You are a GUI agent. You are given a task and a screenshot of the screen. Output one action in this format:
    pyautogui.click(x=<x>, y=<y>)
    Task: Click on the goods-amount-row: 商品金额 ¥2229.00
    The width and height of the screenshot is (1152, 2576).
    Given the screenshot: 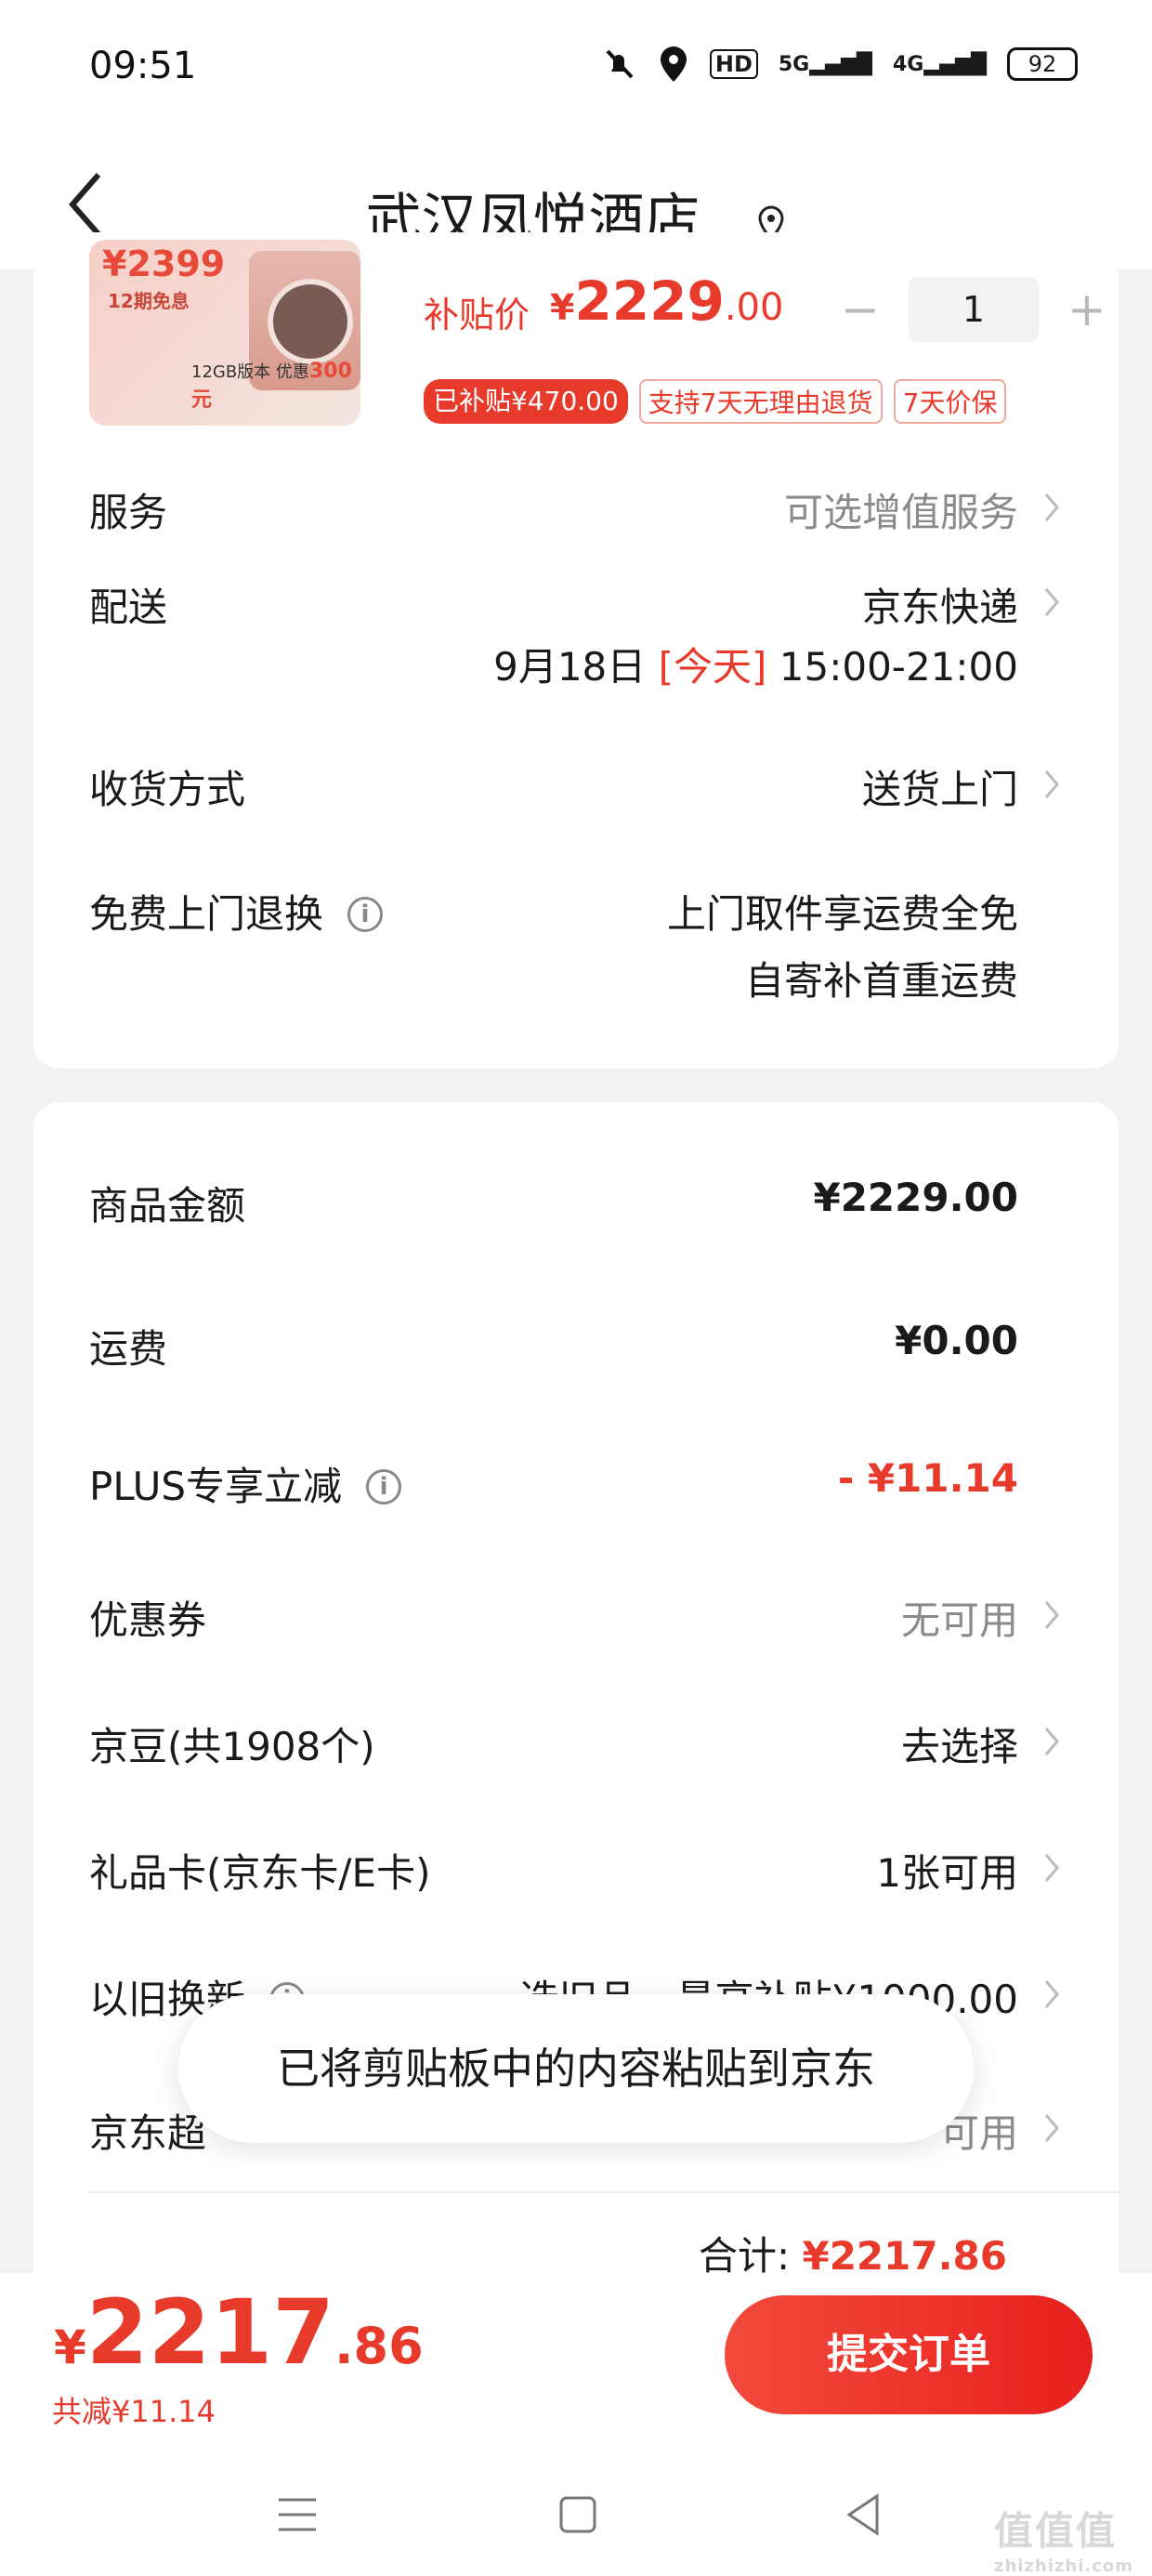 What is the action you would take?
    pyautogui.click(x=576, y=1202)
    